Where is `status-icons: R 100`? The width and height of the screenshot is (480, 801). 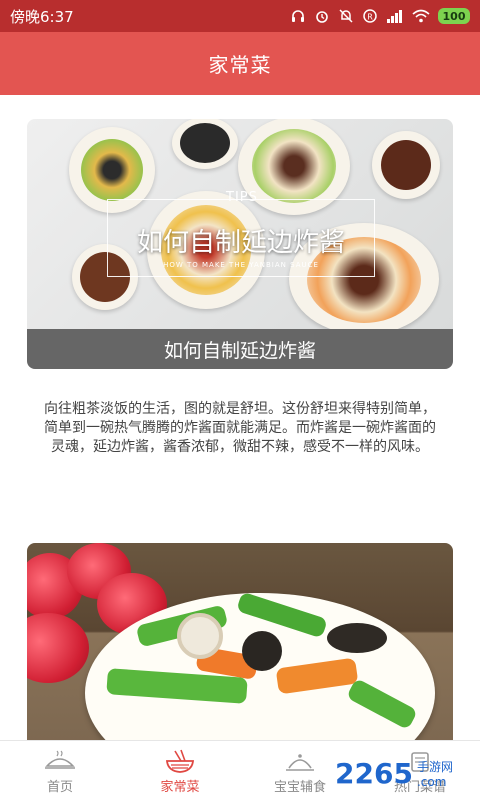
status-icons: R 100 is located at coordinates (380, 16).